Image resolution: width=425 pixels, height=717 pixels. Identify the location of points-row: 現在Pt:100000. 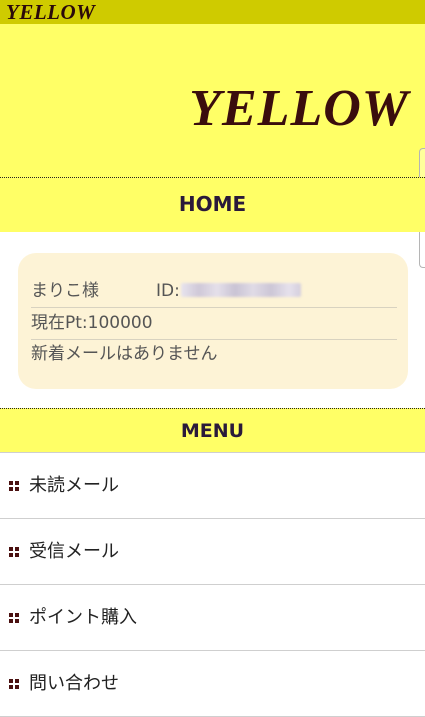
(214, 324).